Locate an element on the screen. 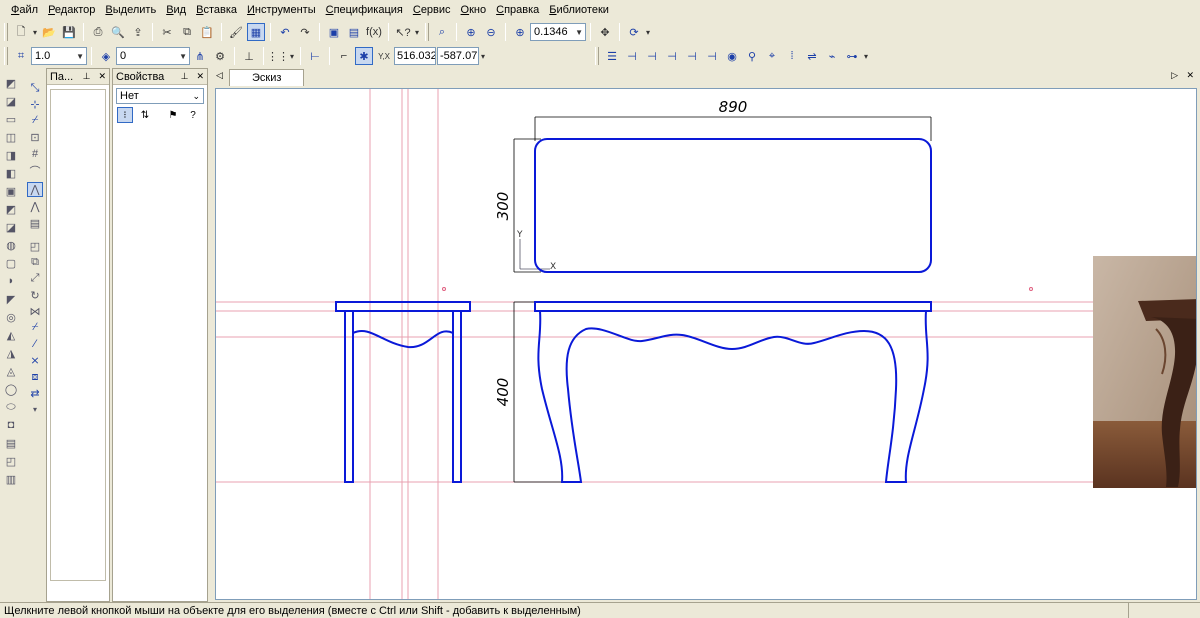 This screenshot has width=1200, height=618. offset-icon: ◰ is located at coordinates (35, 246).